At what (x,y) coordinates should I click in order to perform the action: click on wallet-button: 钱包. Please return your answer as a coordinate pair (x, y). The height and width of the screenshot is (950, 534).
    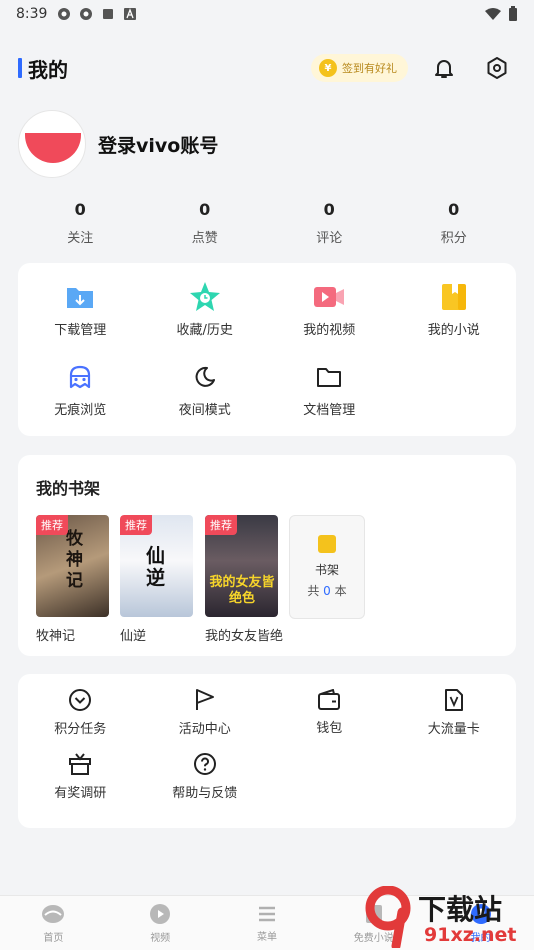
    Looking at the image, I should click on (329, 712).